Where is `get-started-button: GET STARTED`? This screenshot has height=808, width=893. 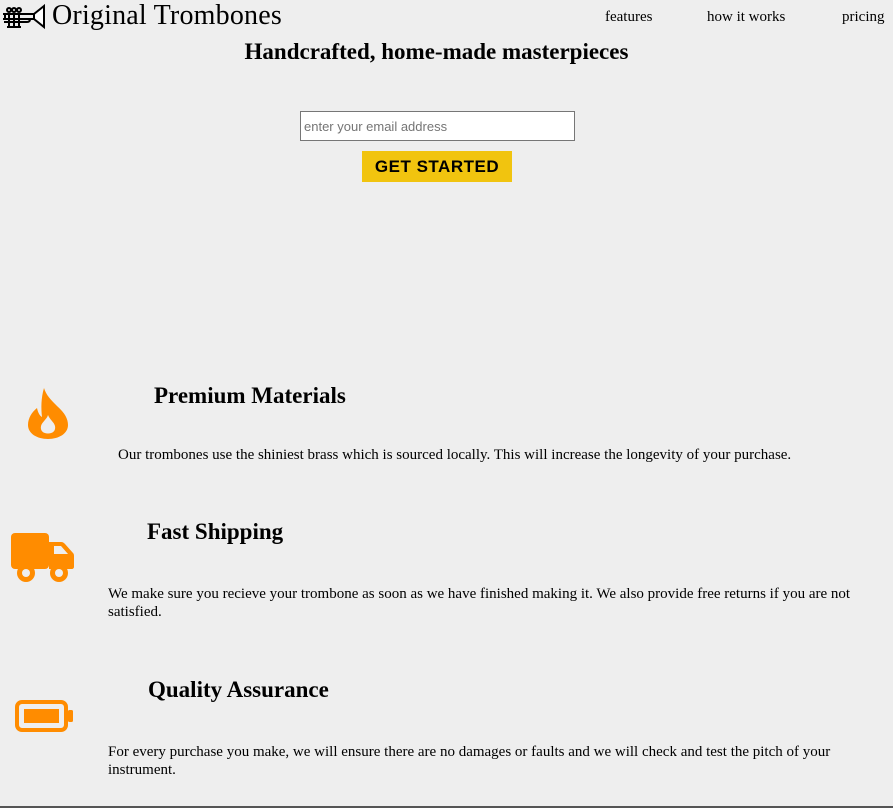 get-started-button: GET STARTED is located at coordinates (437, 166).